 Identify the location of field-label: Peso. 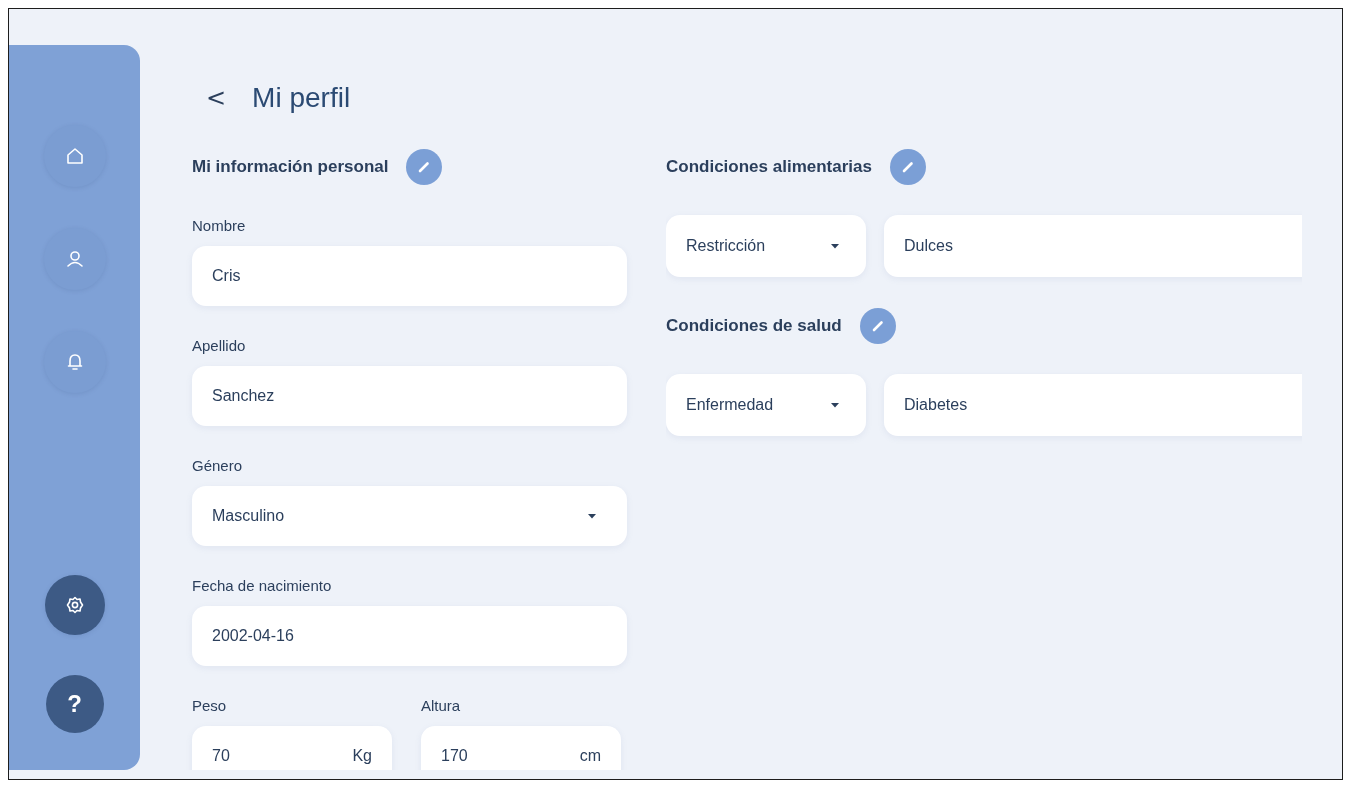
(210, 706).